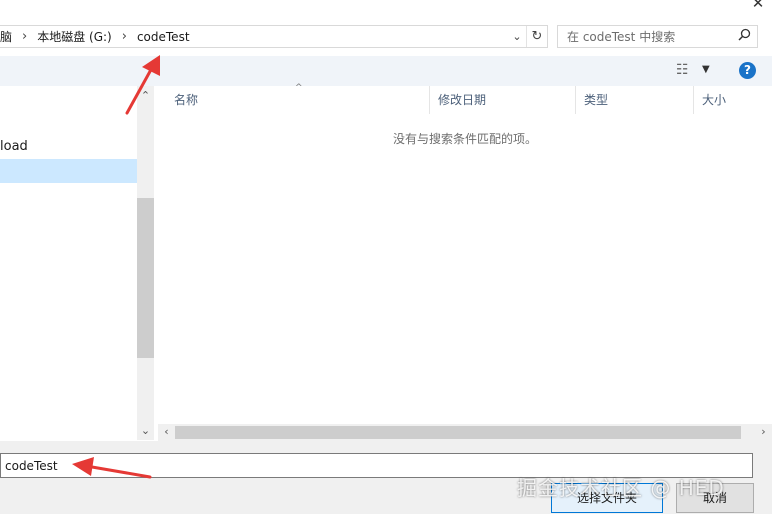 The height and width of the screenshot is (514, 772). Describe the element at coordinates (145, 278) in the screenshot. I see `nav-scroll-thumb` at that location.